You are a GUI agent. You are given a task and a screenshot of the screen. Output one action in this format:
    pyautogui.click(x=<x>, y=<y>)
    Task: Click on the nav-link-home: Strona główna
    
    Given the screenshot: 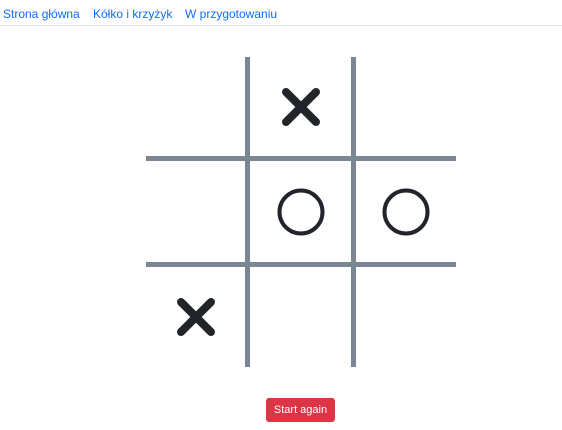 What is the action you would take?
    pyautogui.click(x=41, y=14)
    